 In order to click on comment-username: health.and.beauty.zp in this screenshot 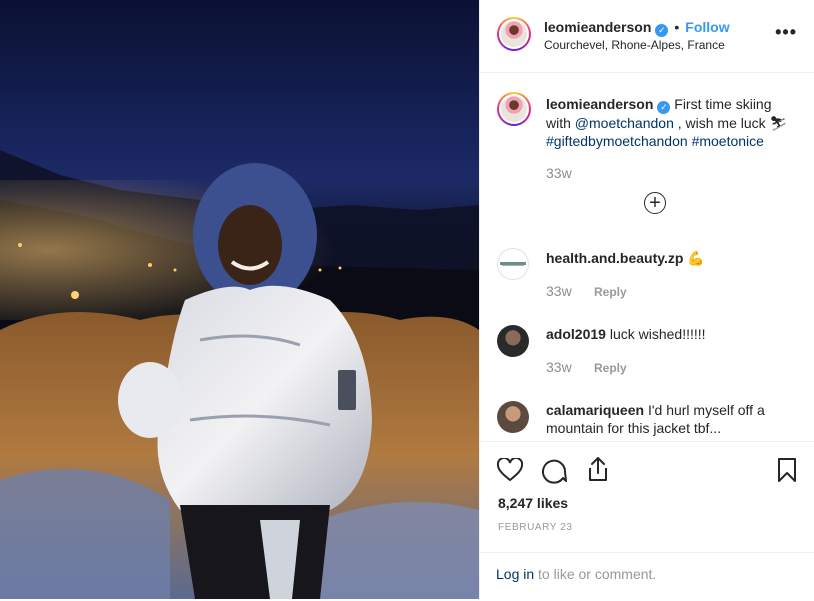, I will do `click(614, 258)`.